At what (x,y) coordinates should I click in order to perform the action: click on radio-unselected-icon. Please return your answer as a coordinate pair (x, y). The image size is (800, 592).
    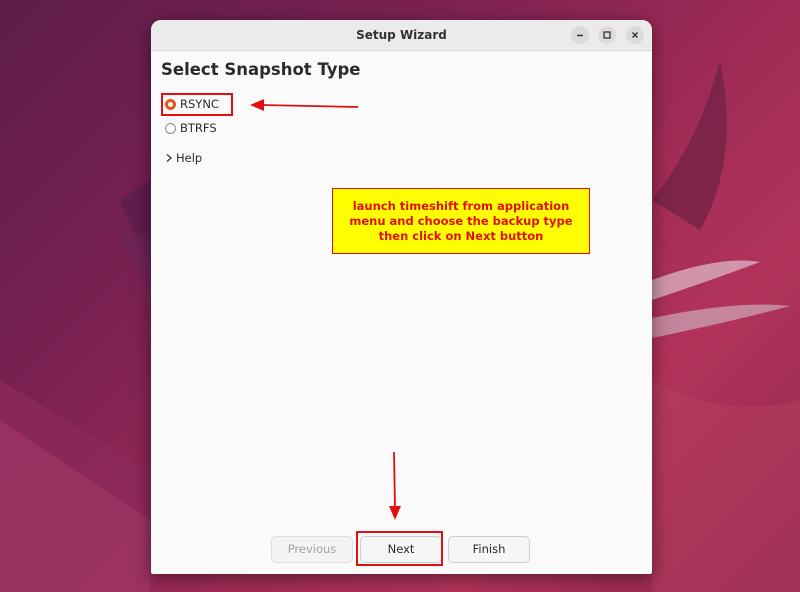
    Looking at the image, I should click on (170, 128).